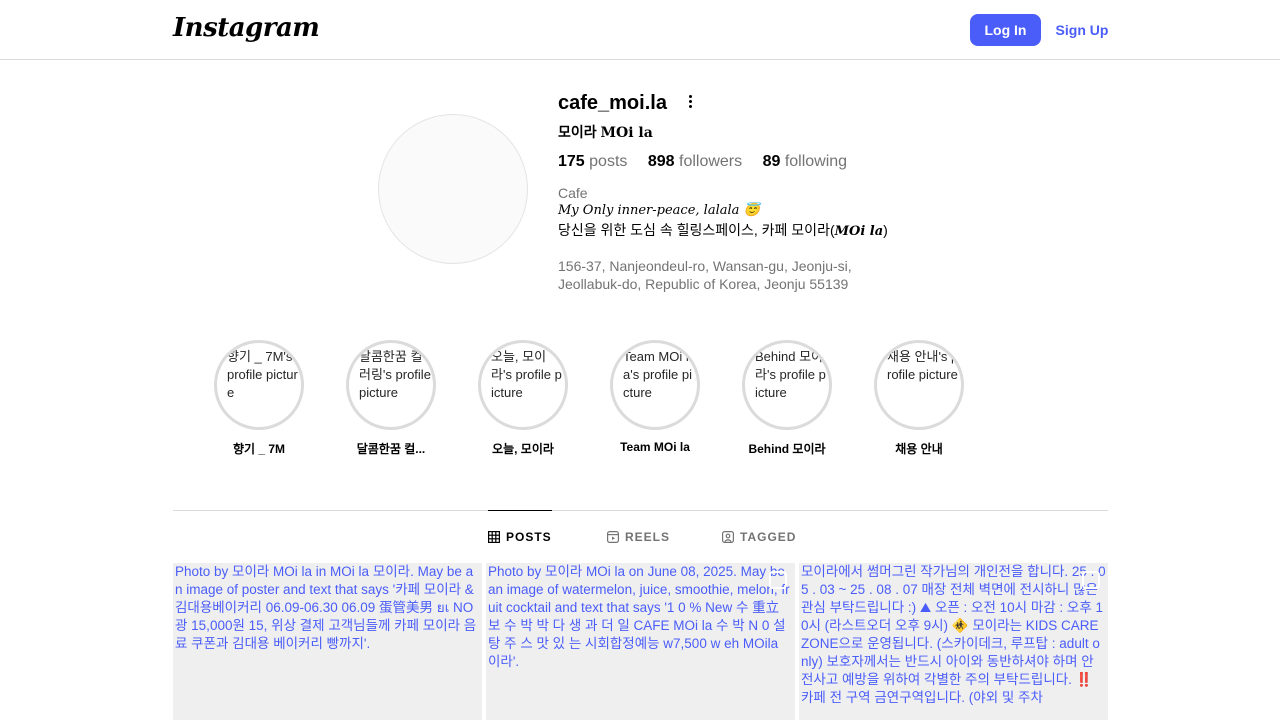  I want to click on tab-tagged-label: TAGGED, so click(768, 536).